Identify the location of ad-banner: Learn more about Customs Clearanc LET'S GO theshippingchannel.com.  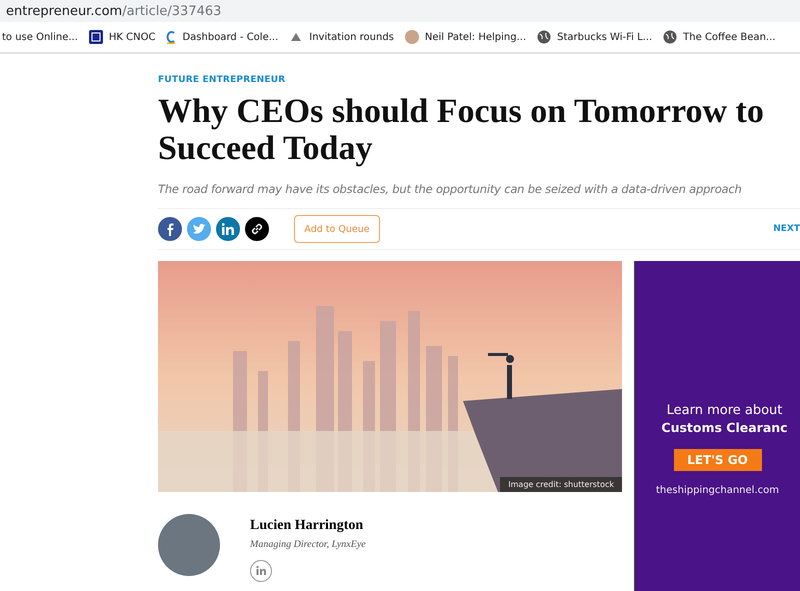
(717, 426).